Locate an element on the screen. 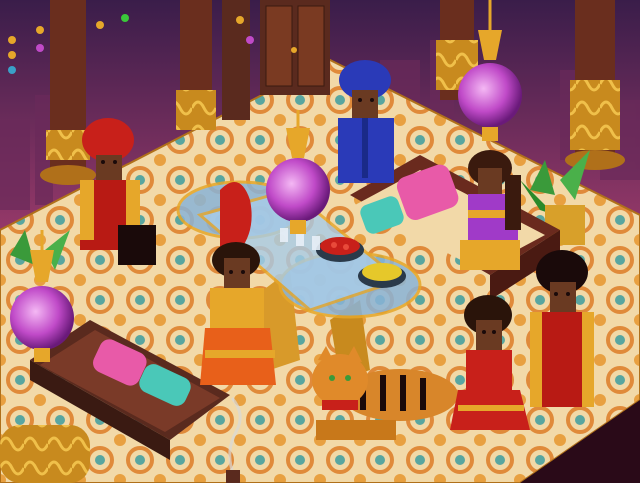 The width and height of the screenshot is (640, 483). avatar-woman-purple-sari is located at coordinates (490, 210).